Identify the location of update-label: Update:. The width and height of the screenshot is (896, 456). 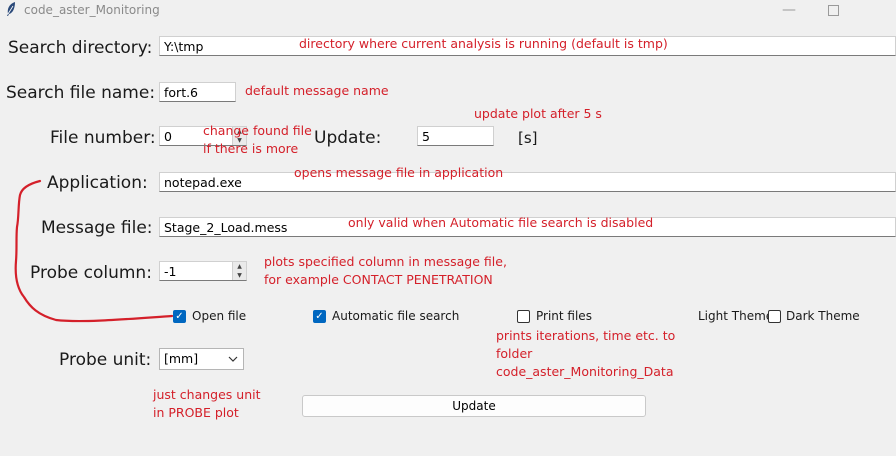
(348, 138).